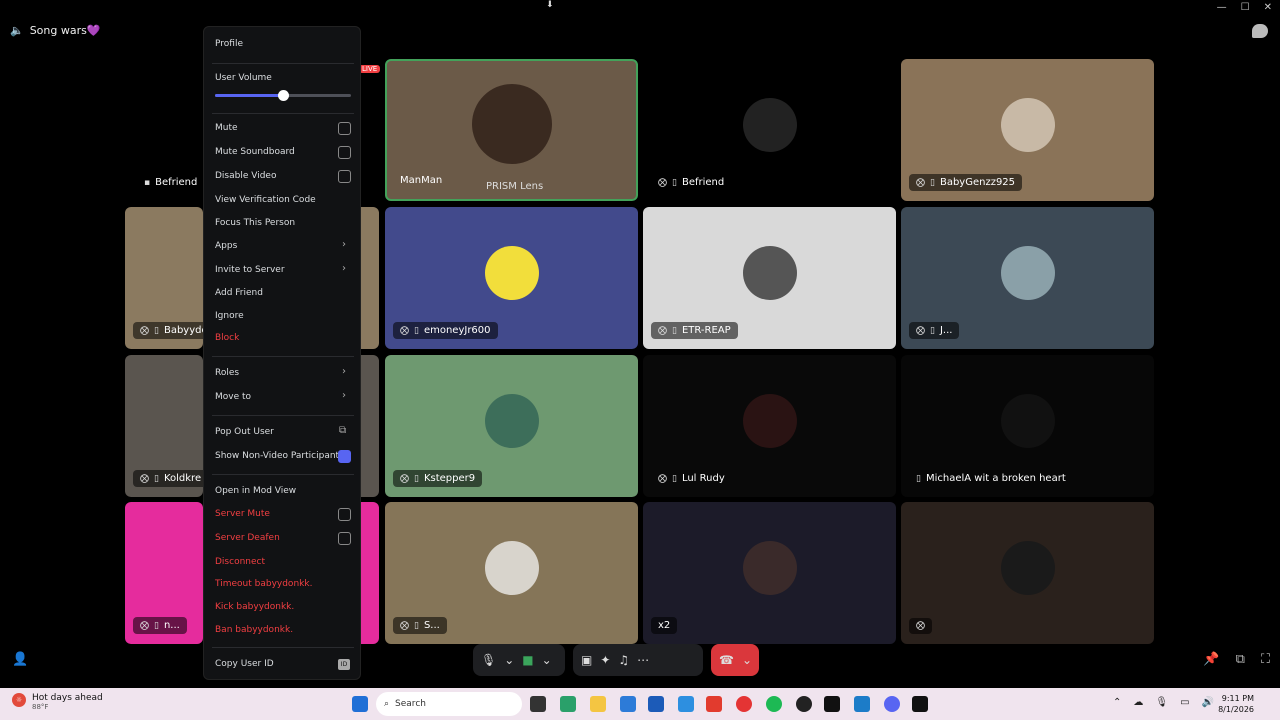 This screenshot has height=720, width=1280. I want to click on mic-video-controls: 🎙 ⌄ ■ ⌄, so click(519, 660).